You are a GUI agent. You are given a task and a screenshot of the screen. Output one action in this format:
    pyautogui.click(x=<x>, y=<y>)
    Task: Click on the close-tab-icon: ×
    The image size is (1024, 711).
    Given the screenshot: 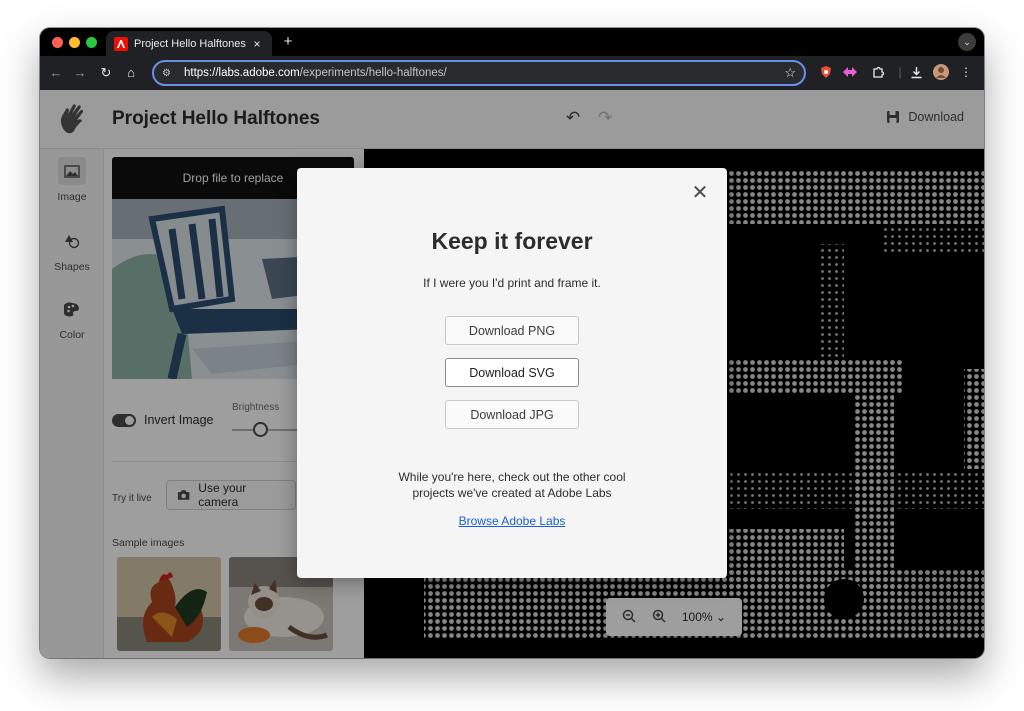 What is the action you would take?
    pyautogui.click(x=257, y=44)
    